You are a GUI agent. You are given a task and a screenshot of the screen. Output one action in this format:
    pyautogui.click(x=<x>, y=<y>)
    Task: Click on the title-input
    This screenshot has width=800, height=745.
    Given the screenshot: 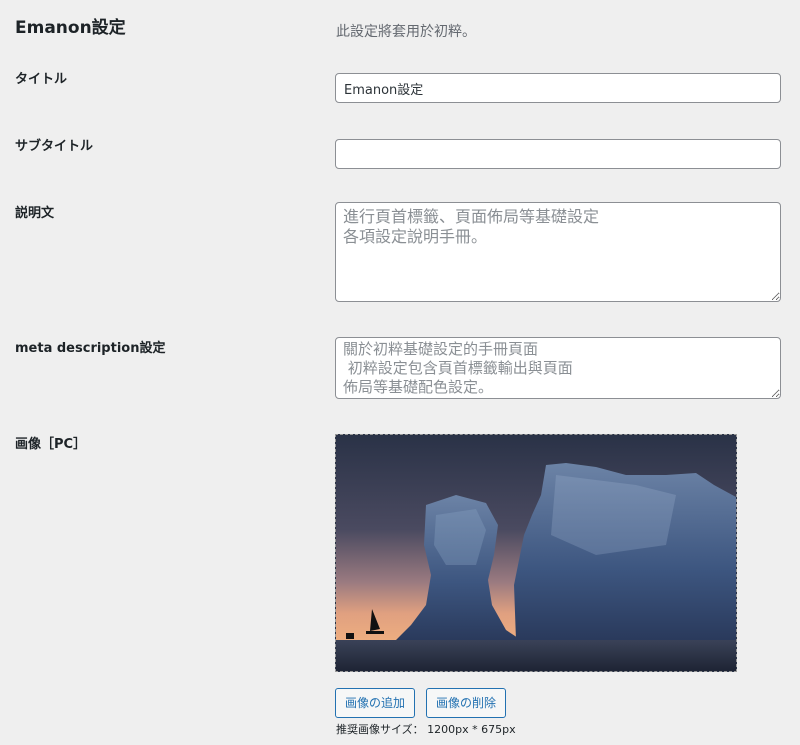 What is the action you would take?
    pyautogui.click(x=558, y=88)
    